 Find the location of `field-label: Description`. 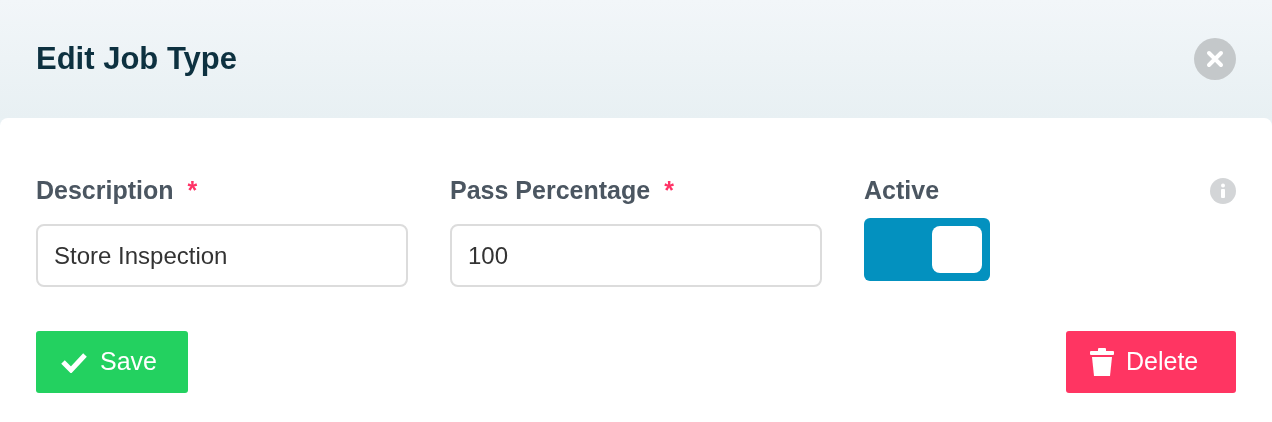

field-label: Description is located at coordinates (105, 191).